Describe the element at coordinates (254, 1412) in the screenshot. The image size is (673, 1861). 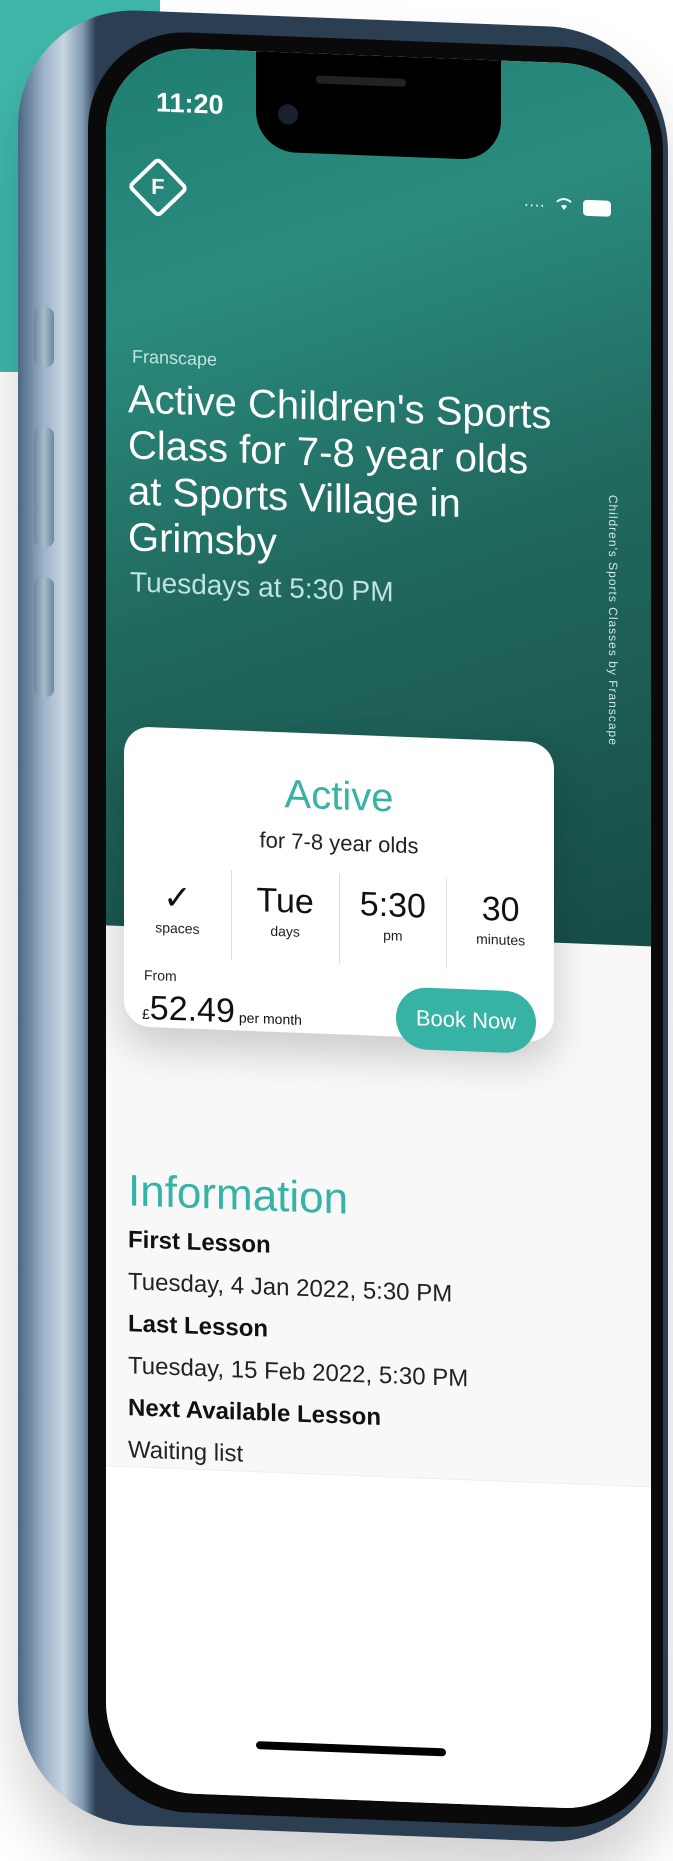
I see `info-label: Next Available Lesson` at that location.